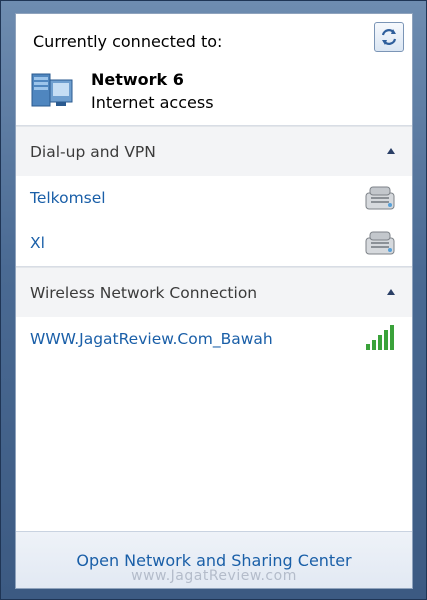 The width and height of the screenshot is (427, 600). I want to click on connection-label: Telkomsel, so click(68, 198).